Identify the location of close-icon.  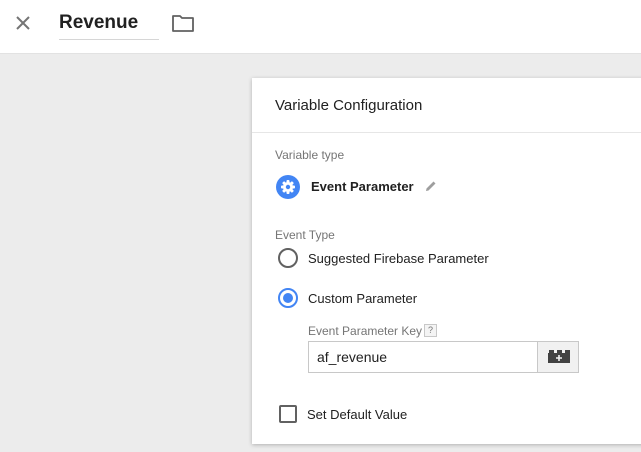
(23, 23).